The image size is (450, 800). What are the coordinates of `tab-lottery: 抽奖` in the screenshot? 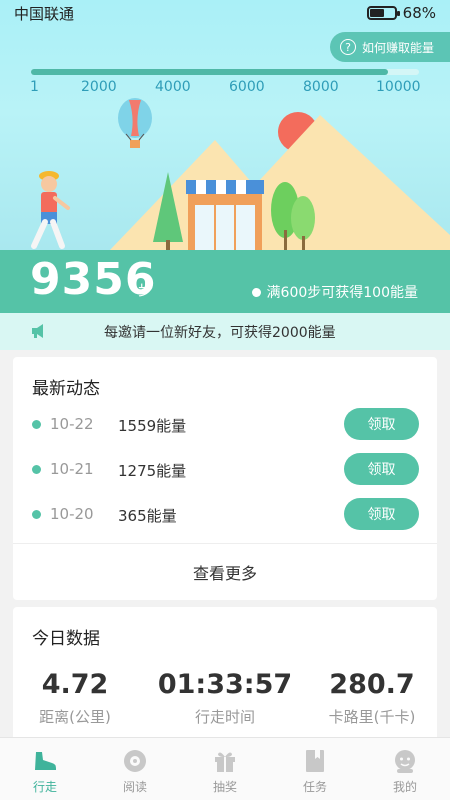 It's located at (225, 769).